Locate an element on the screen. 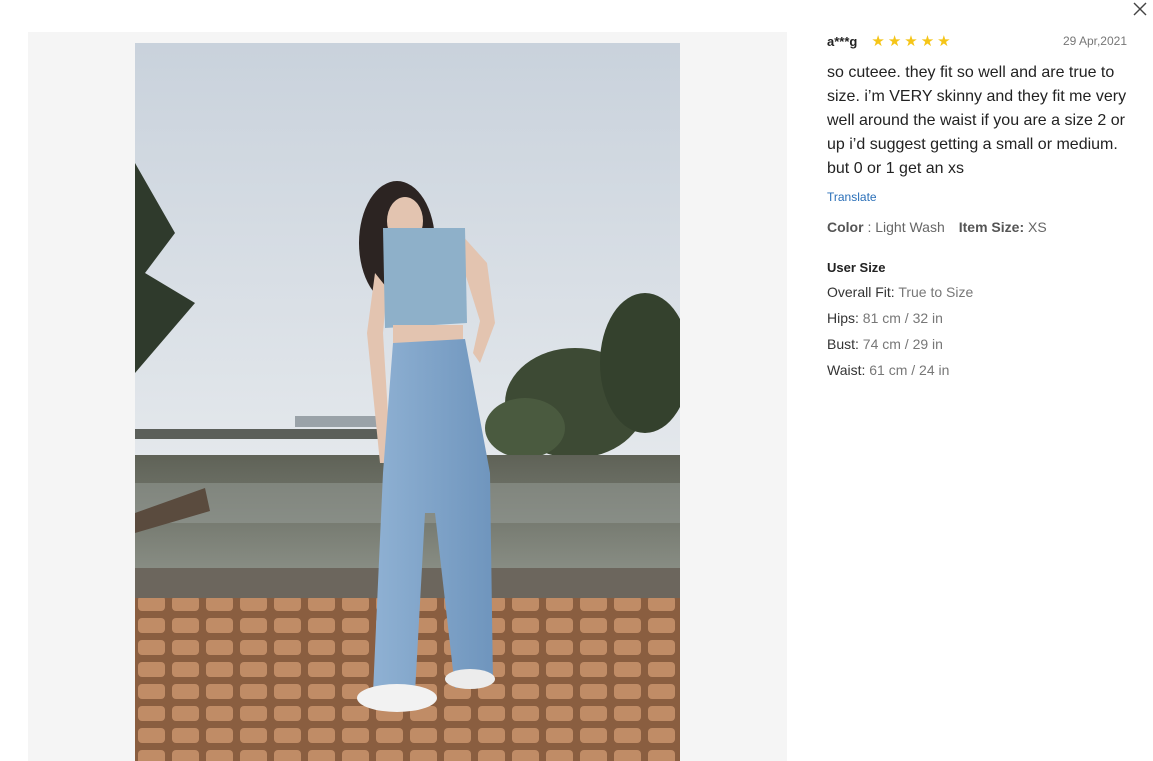 This screenshot has height=761, width=1153. size-value: True to Size is located at coordinates (936, 292).